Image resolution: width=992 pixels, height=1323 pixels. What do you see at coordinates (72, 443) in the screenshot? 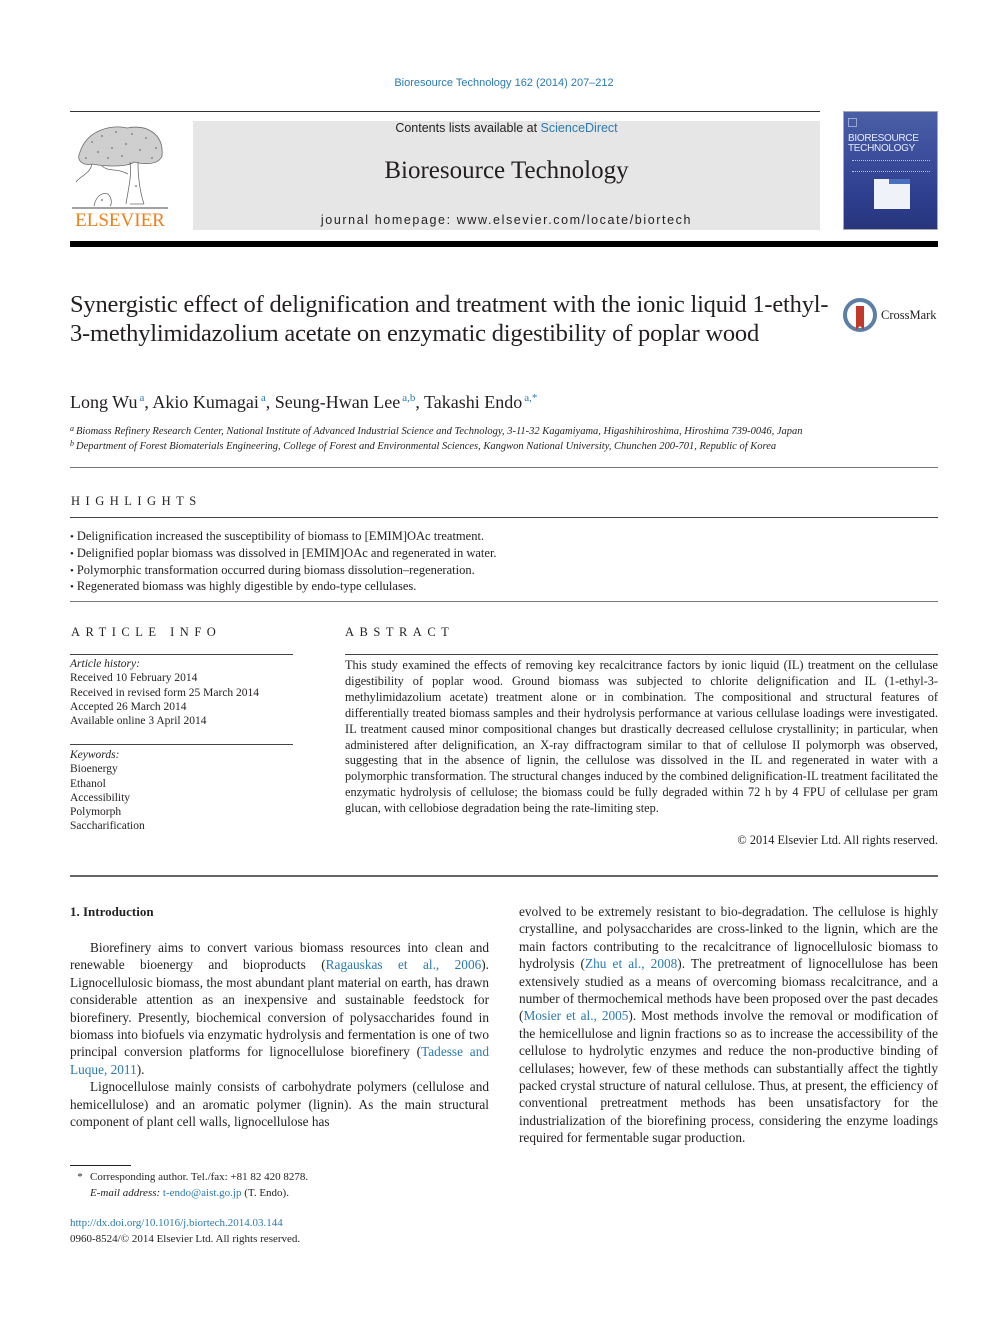
I see `affiliation-marker: b` at bounding box center [72, 443].